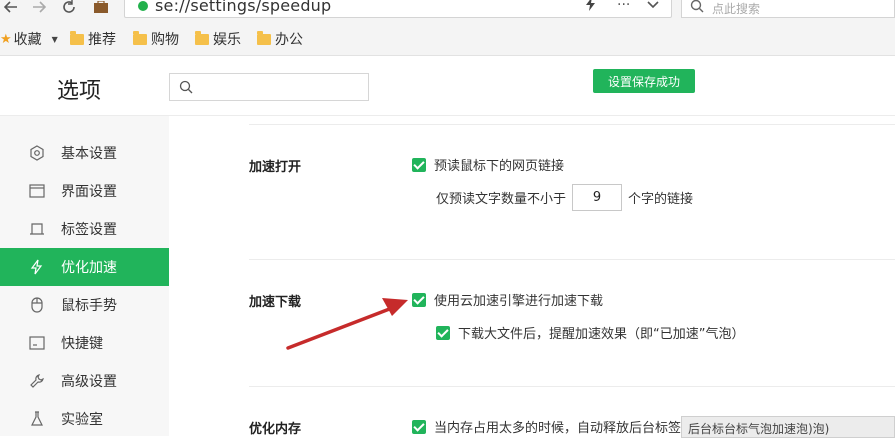 The image size is (895, 438). I want to click on sidebar-item-basic: 基本设置, so click(84, 153).